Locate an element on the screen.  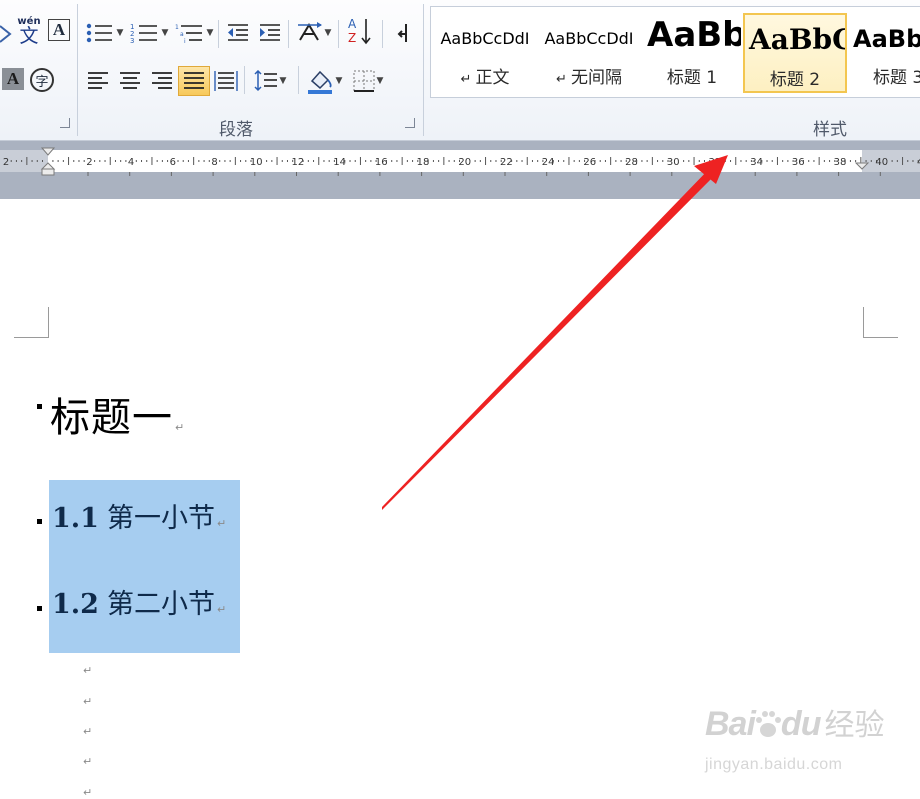
line-spacing-button: ▼ is located at coordinates (270, 81).